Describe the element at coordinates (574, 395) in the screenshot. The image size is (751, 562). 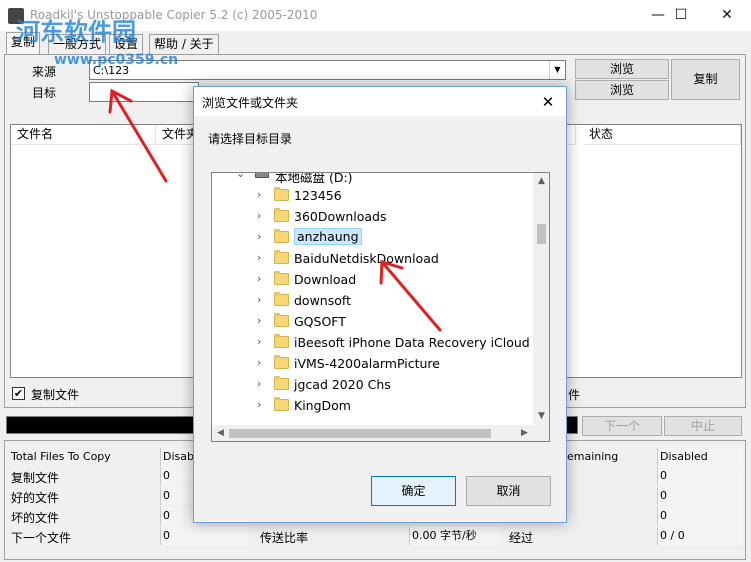
I see `partial-option-label: 件` at that location.